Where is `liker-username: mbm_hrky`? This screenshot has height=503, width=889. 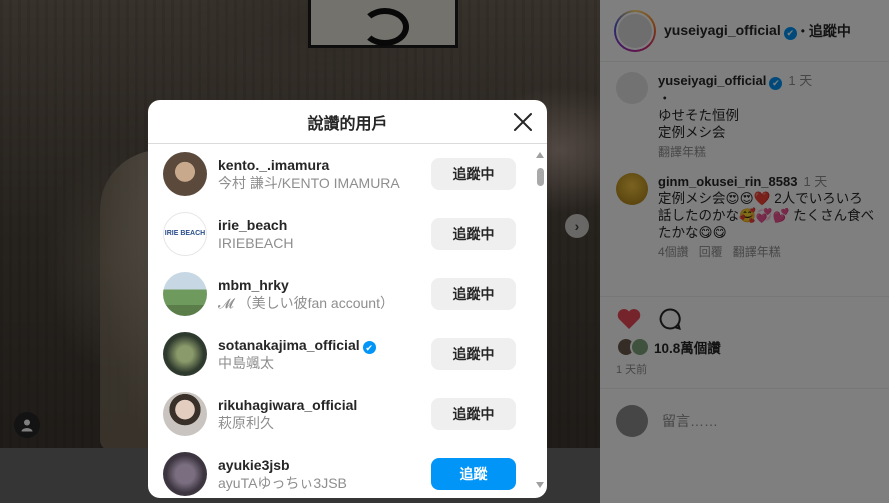
liker-username: mbm_hrky is located at coordinates (306, 285).